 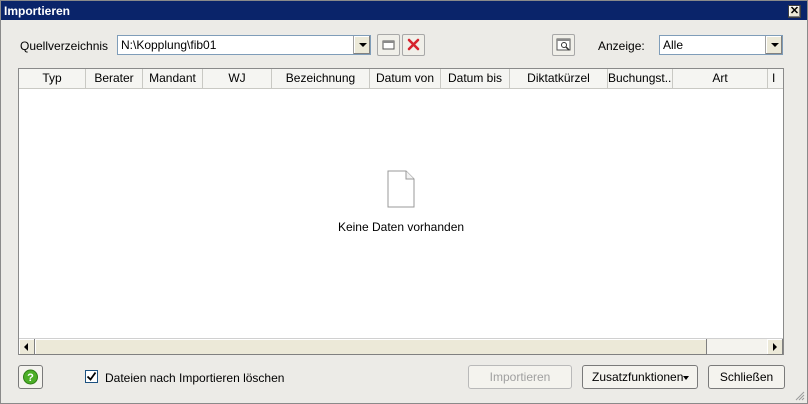 I want to click on scrollbar-thumb, so click(x=371, y=347).